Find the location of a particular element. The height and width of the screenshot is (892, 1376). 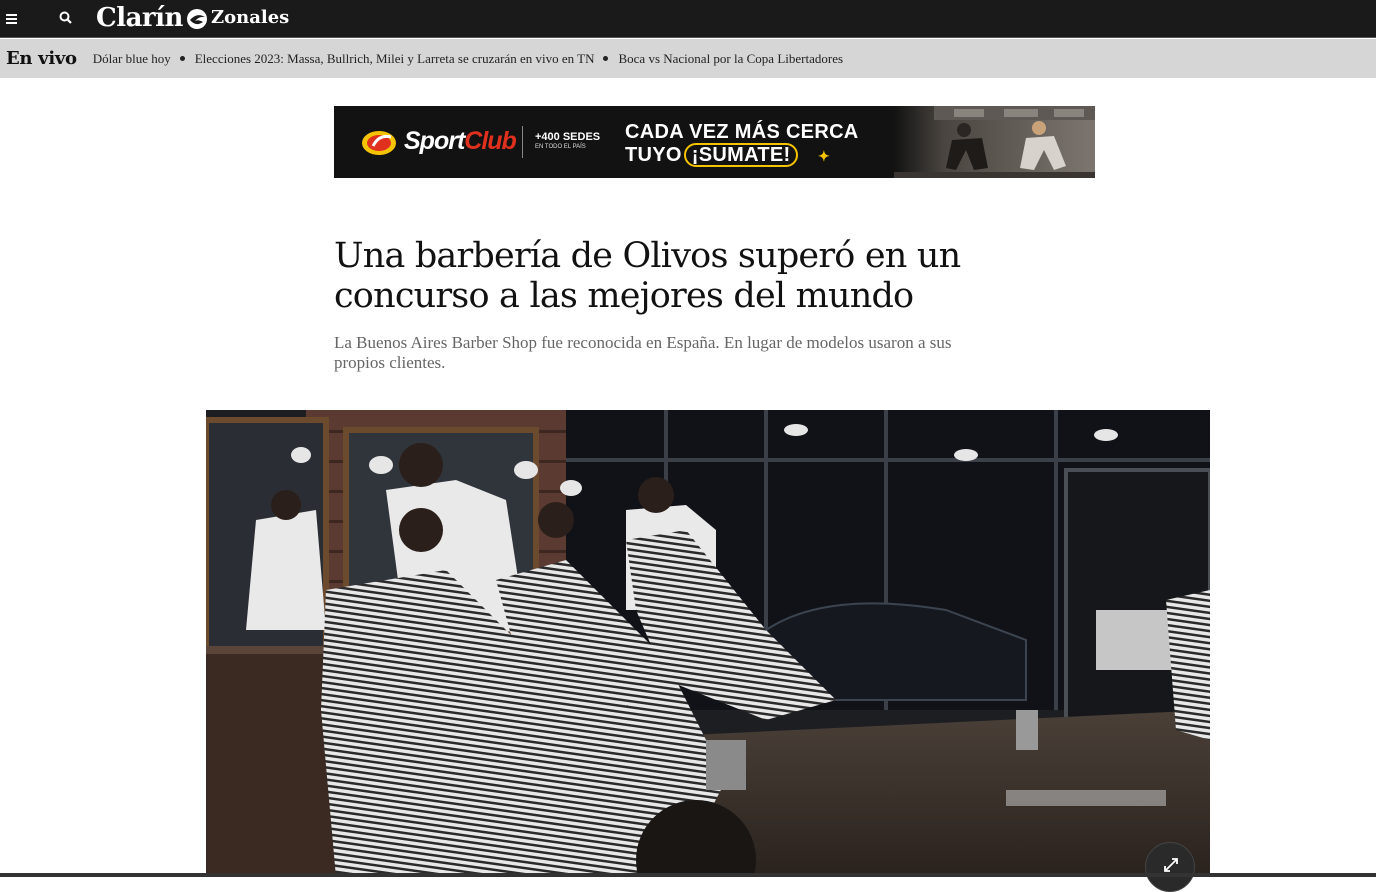

sparkle-icon: ✦ is located at coordinates (824, 156).